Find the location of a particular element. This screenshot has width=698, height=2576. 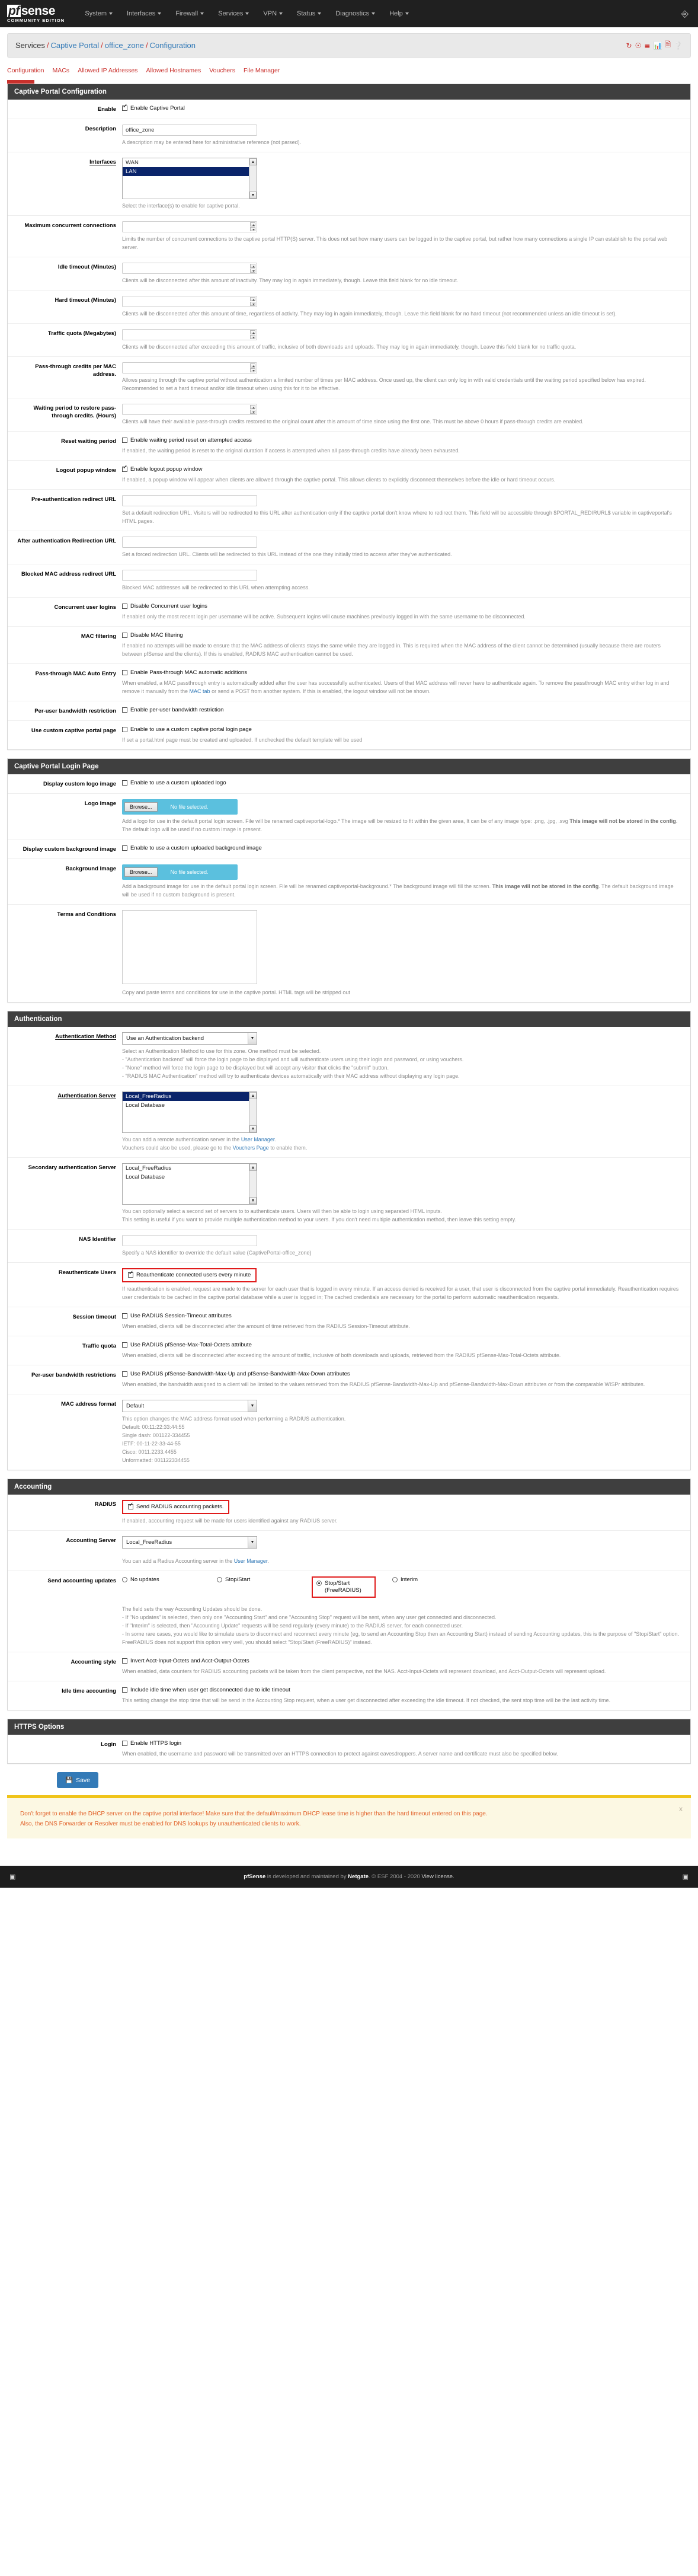

tab-macs: MACs is located at coordinates (65, 70).